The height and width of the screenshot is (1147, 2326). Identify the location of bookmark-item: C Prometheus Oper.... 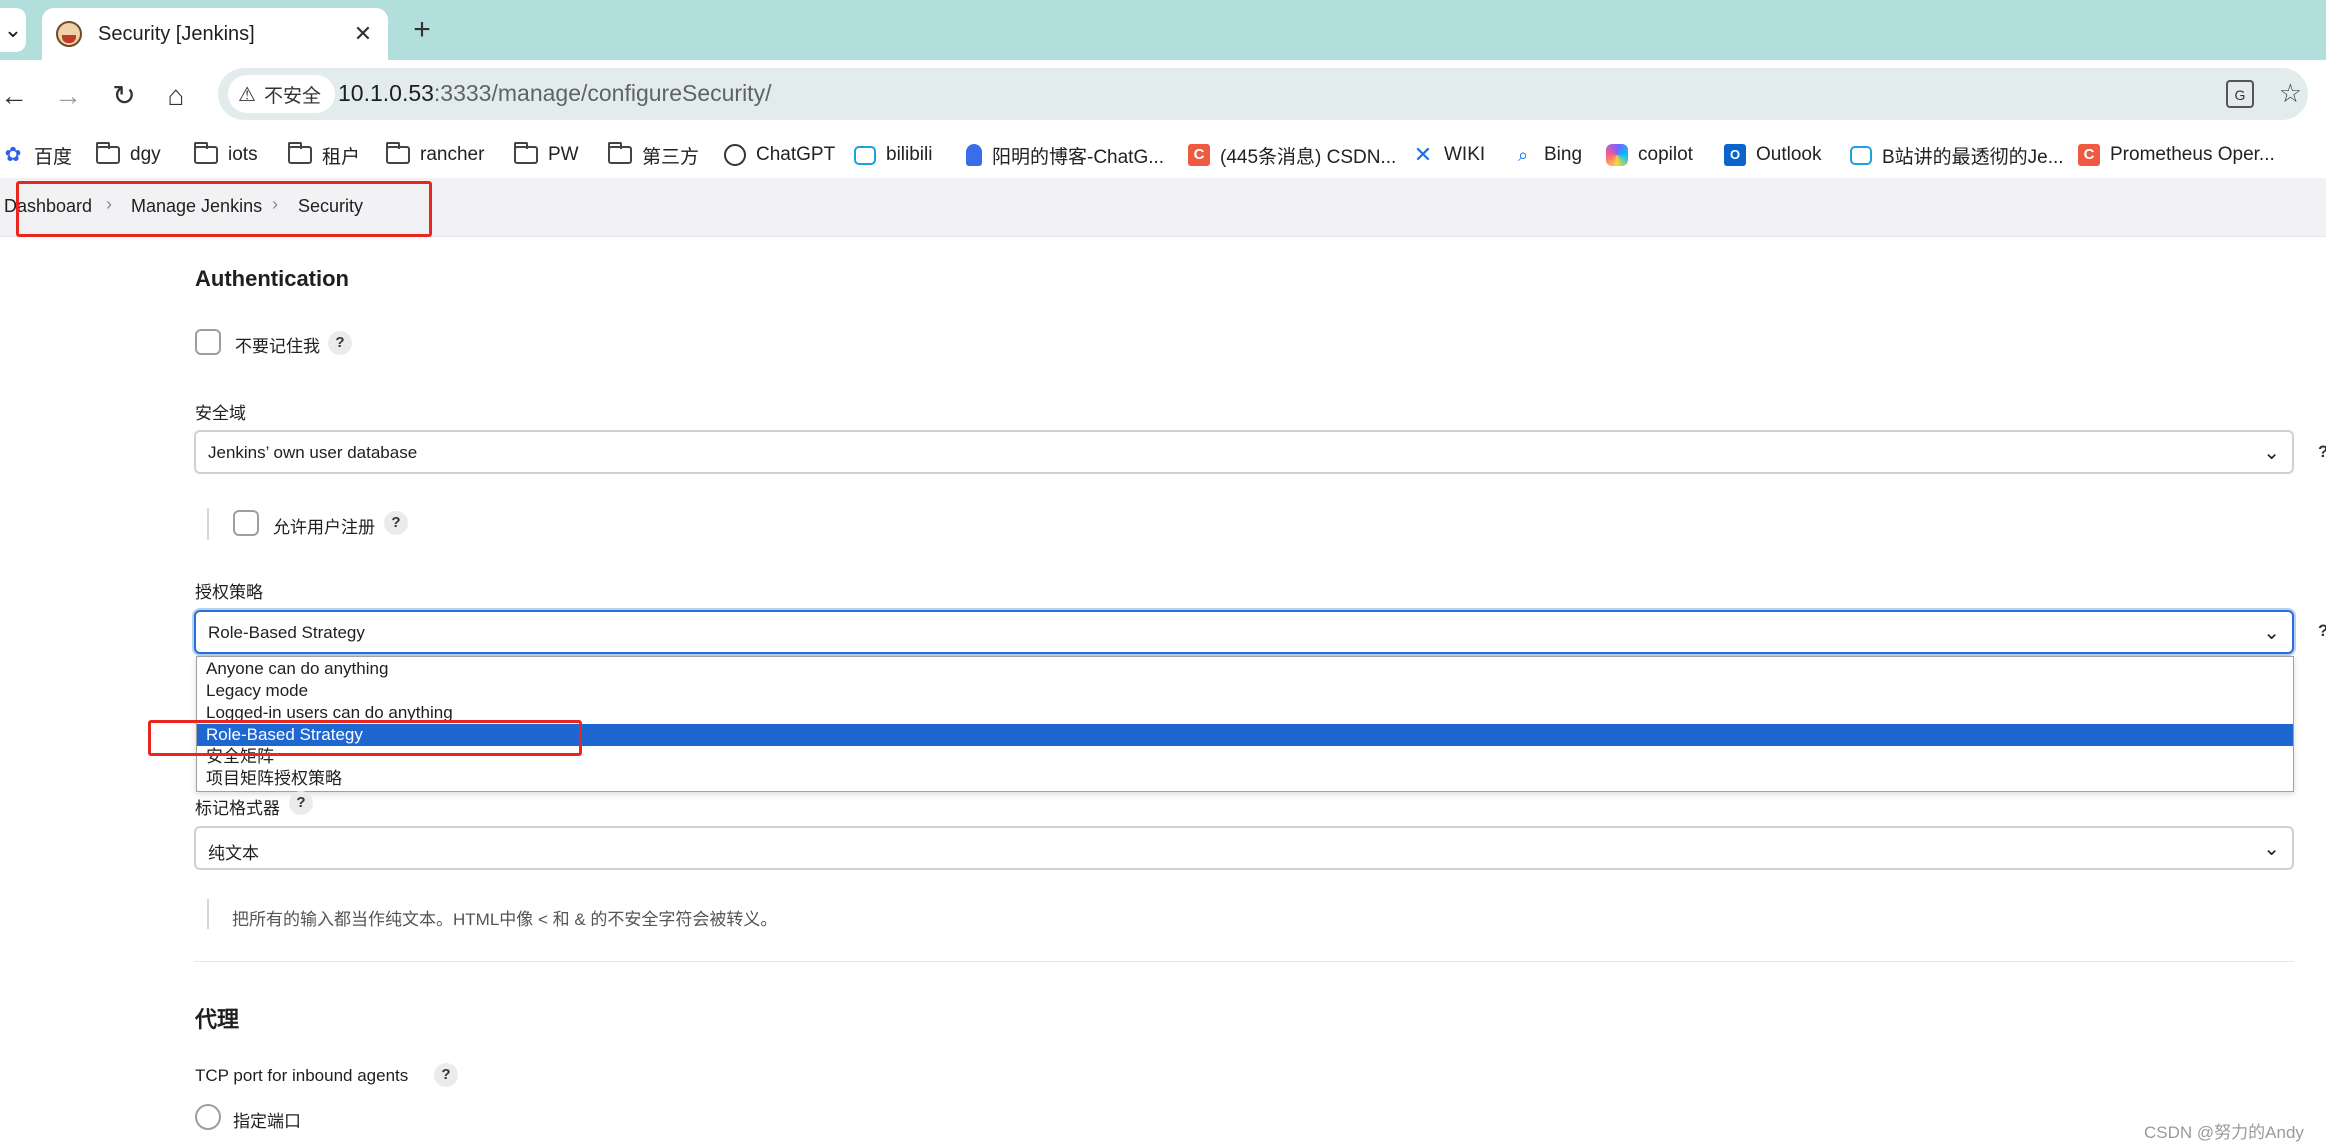
(2176, 155).